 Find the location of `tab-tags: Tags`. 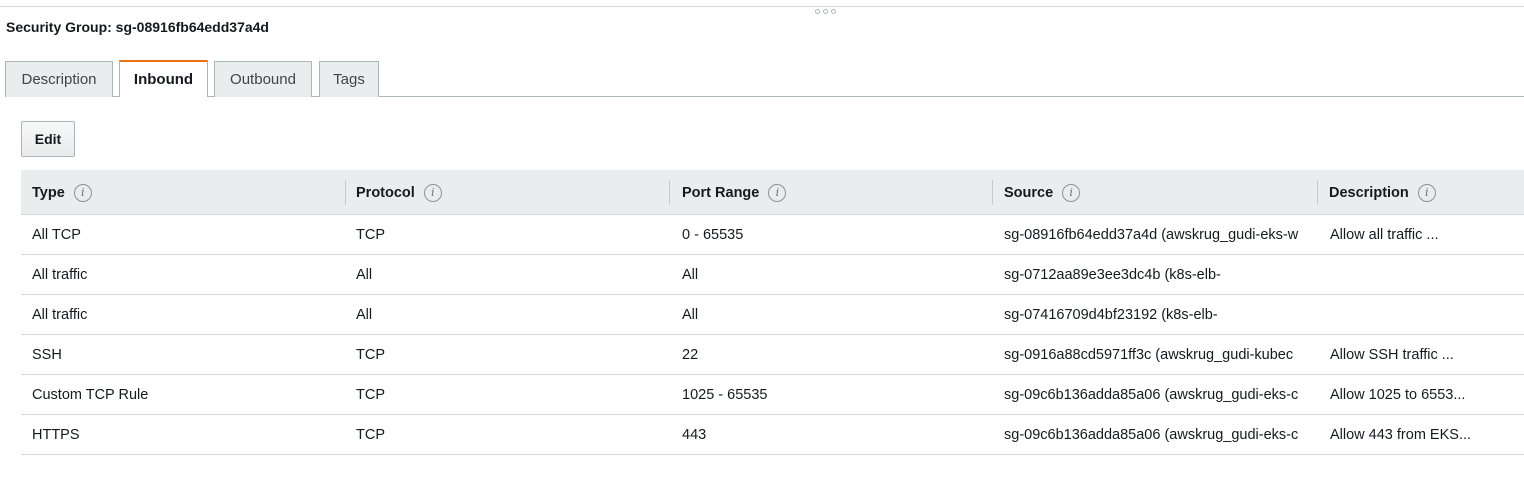

tab-tags: Tags is located at coordinates (349, 79).